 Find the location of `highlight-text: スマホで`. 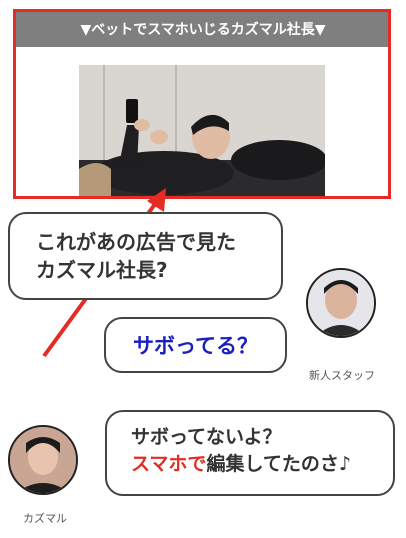

highlight-text: スマホで is located at coordinates (169, 464).